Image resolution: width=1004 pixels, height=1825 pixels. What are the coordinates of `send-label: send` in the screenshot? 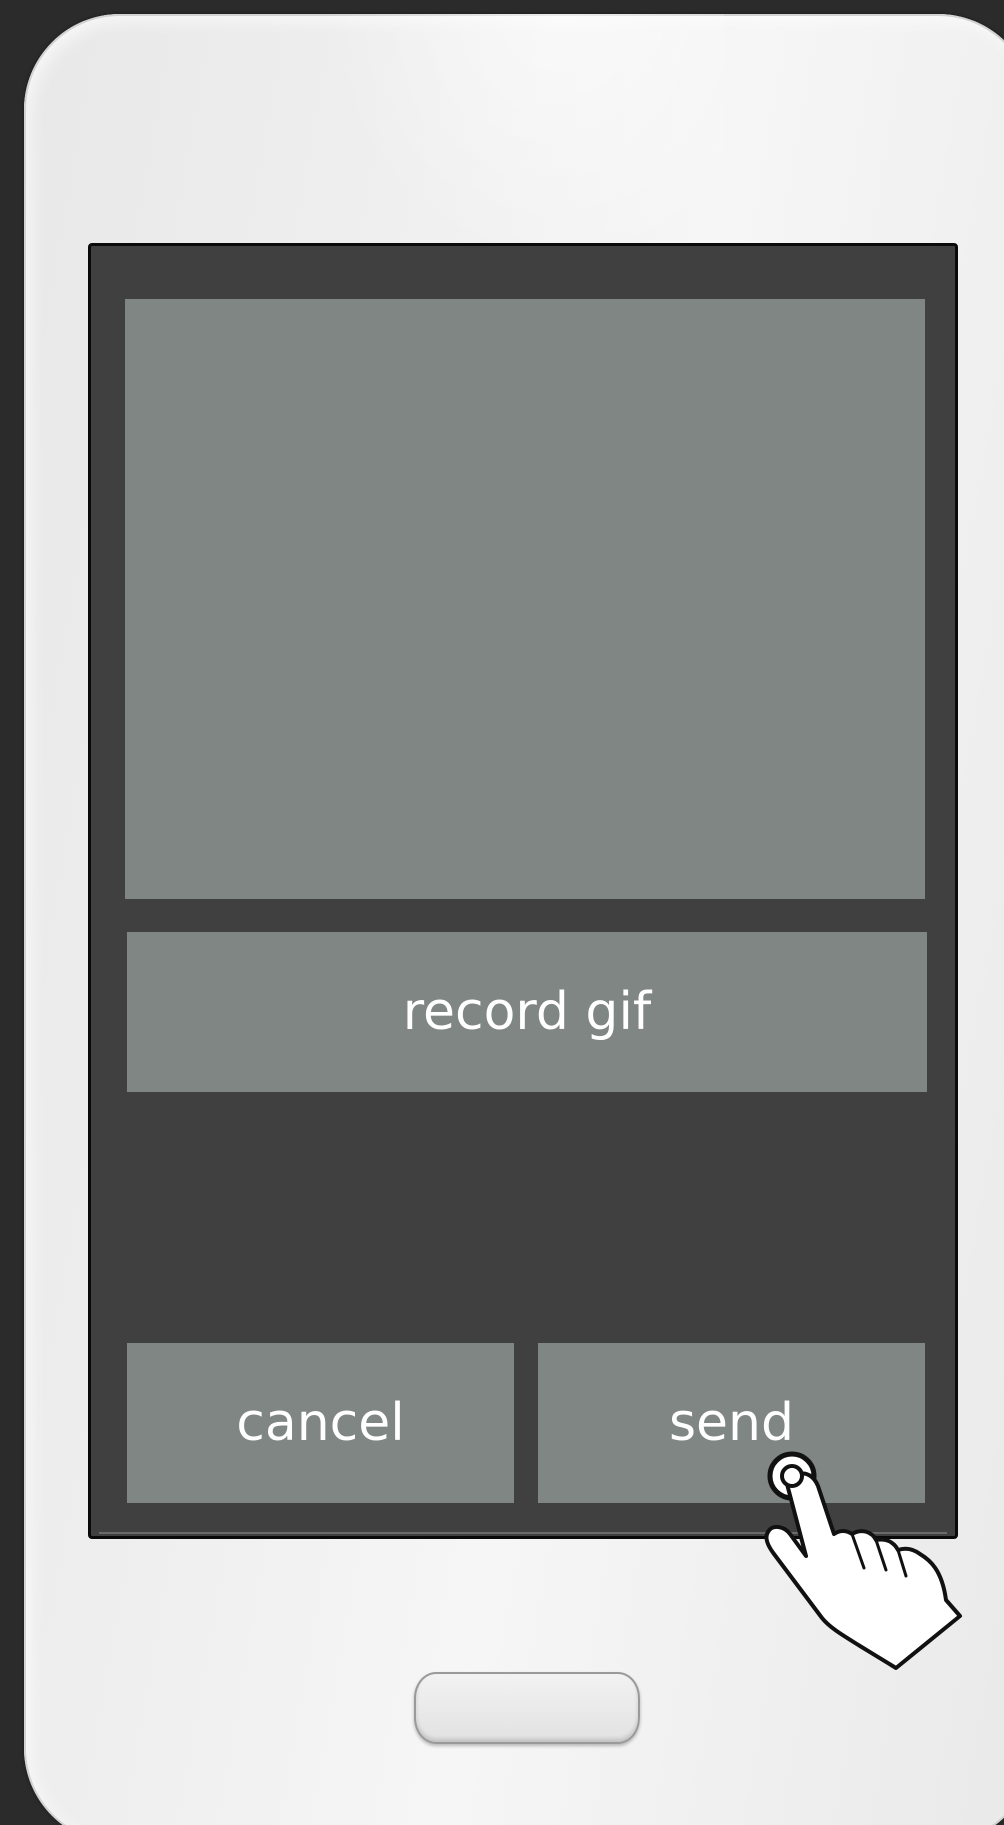 It's located at (731, 1423).